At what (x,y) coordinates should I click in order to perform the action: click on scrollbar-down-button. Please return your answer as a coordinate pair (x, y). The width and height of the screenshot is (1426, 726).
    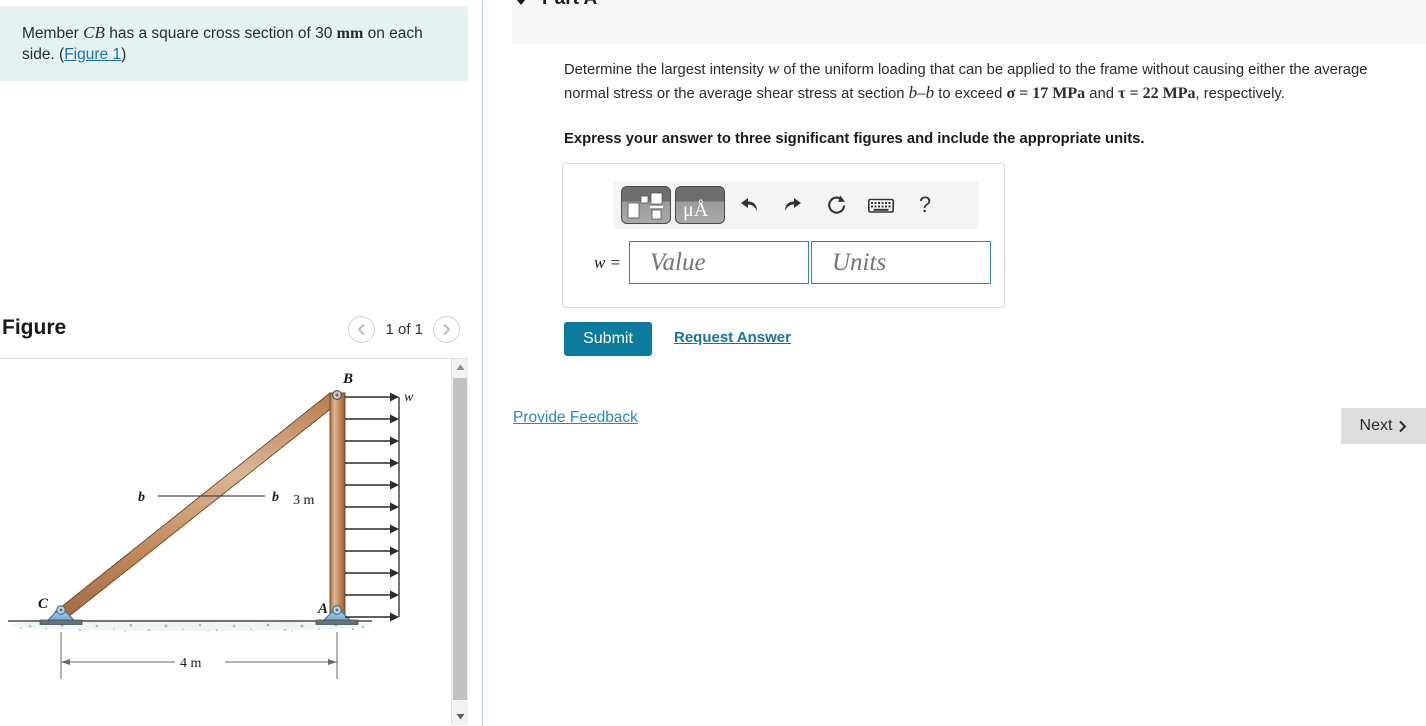
    Looking at the image, I should click on (460, 716).